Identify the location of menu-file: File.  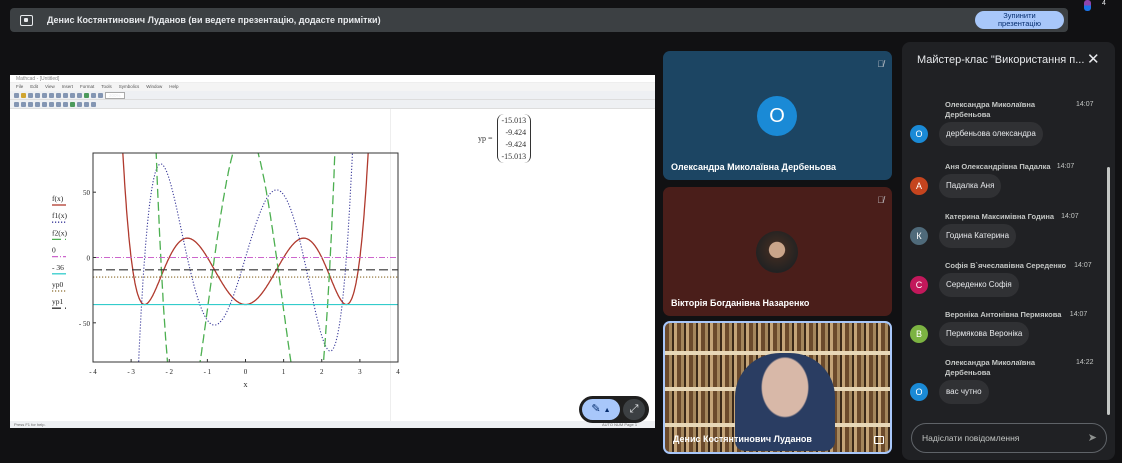
(19, 87).